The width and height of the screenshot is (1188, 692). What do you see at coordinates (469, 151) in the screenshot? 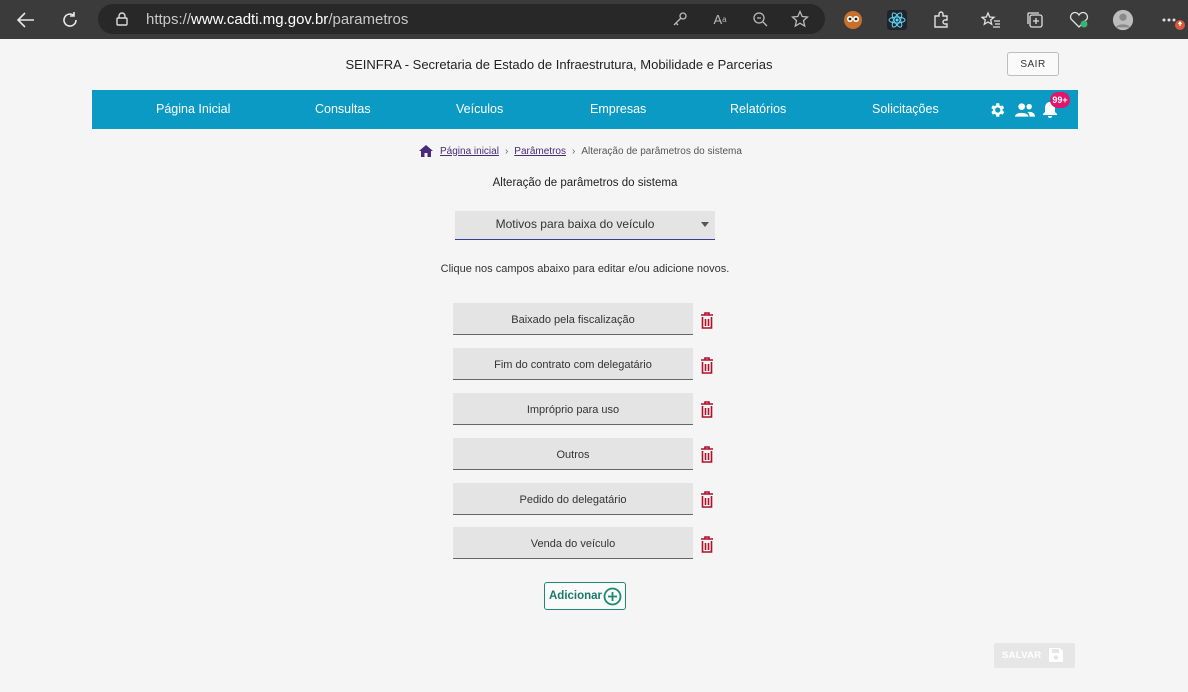
I see `breadcrumb-home-link: Página inicial` at bounding box center [469, 151].